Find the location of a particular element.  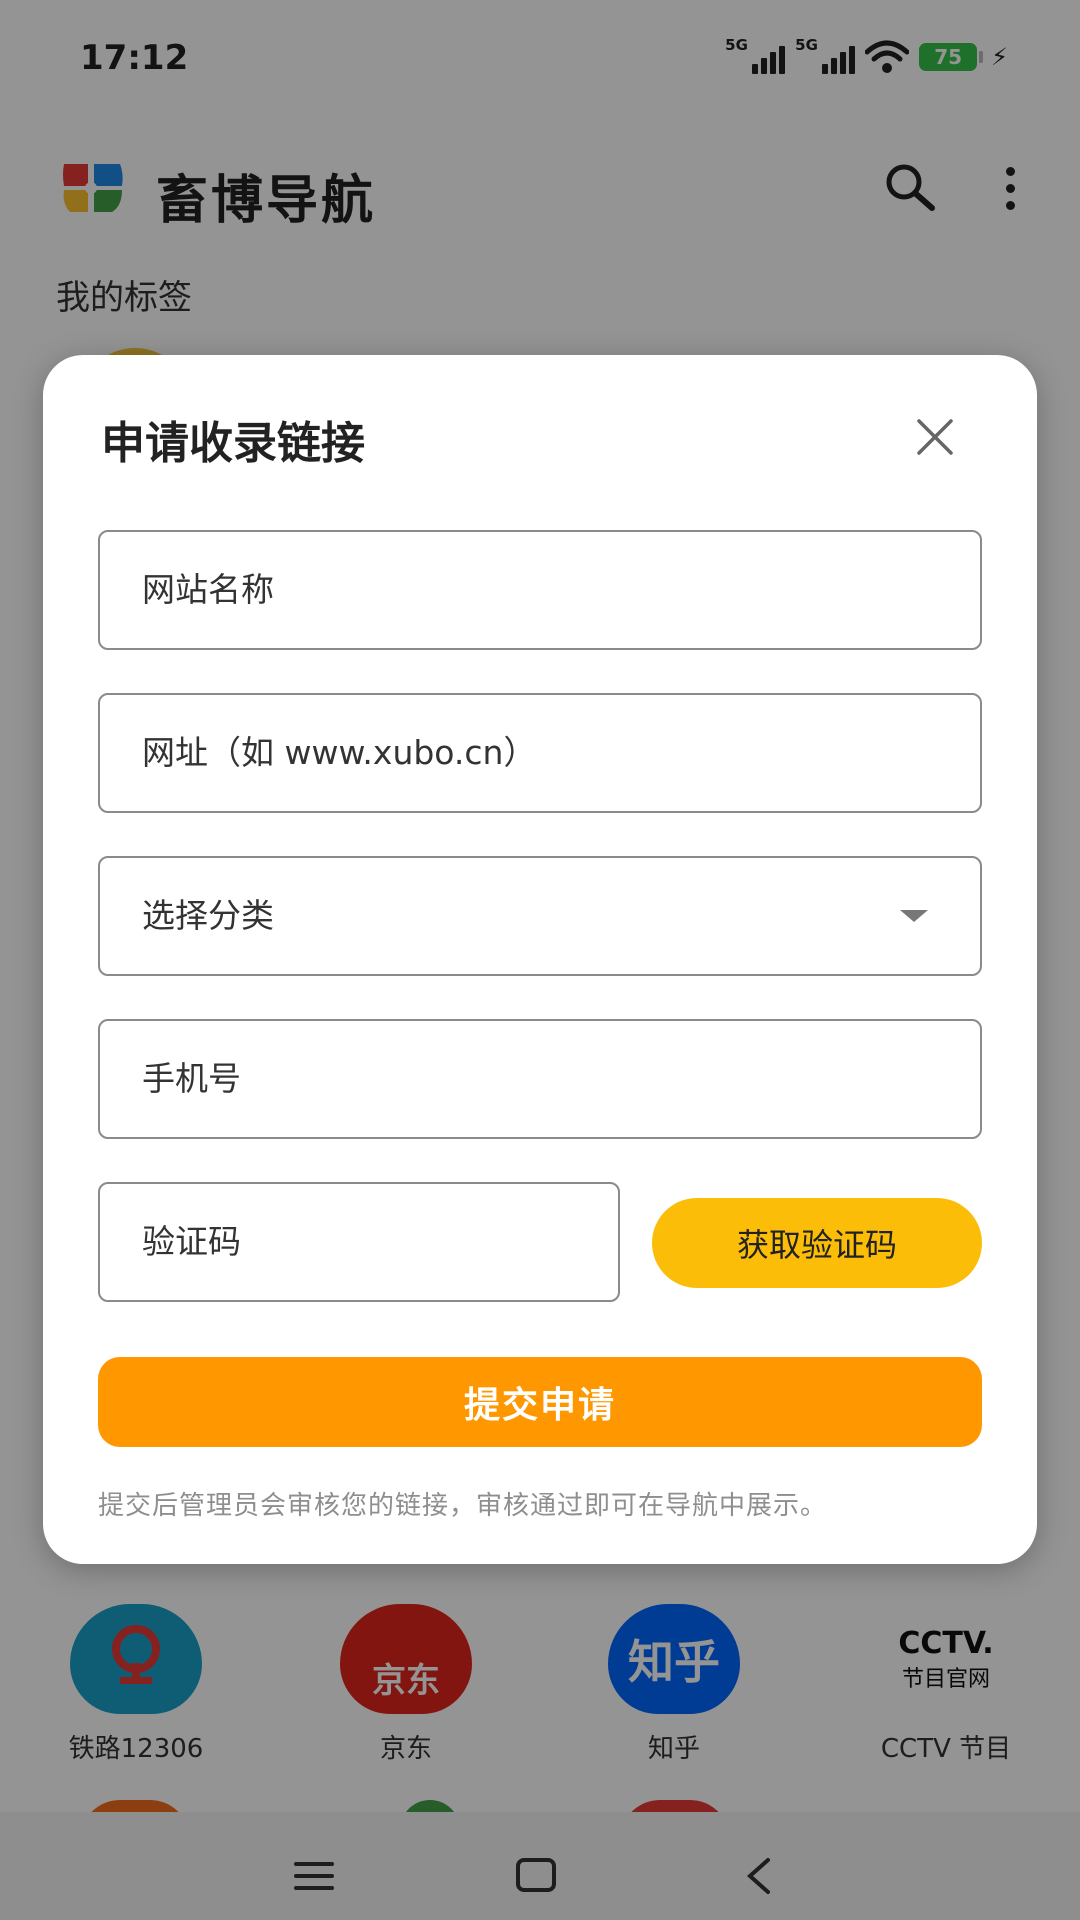

category-select-label: 选择分类 is located at coordinates (208, 915).